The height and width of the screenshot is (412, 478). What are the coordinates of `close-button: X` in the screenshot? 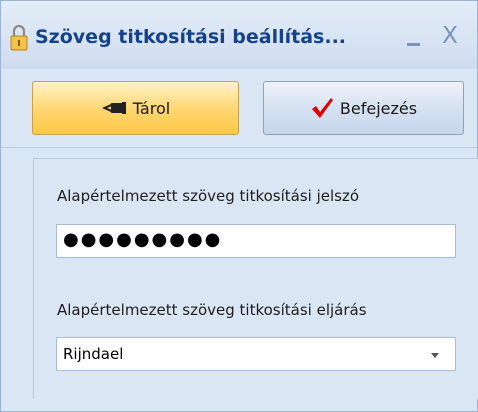 It's located at (450, 36).